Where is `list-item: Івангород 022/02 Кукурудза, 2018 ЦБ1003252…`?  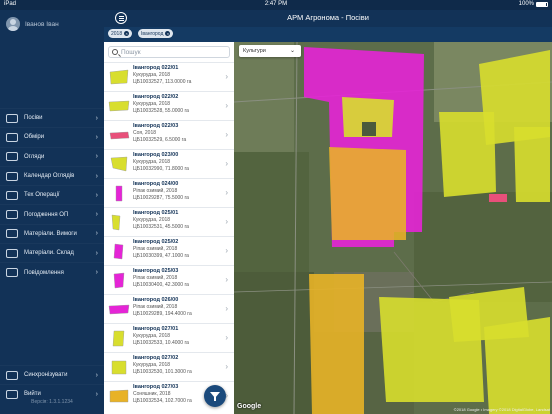
list-item: Івангород 022/02 Кукурудза, 2018 ЦБ1003252… is located at coordinates (169, 105).